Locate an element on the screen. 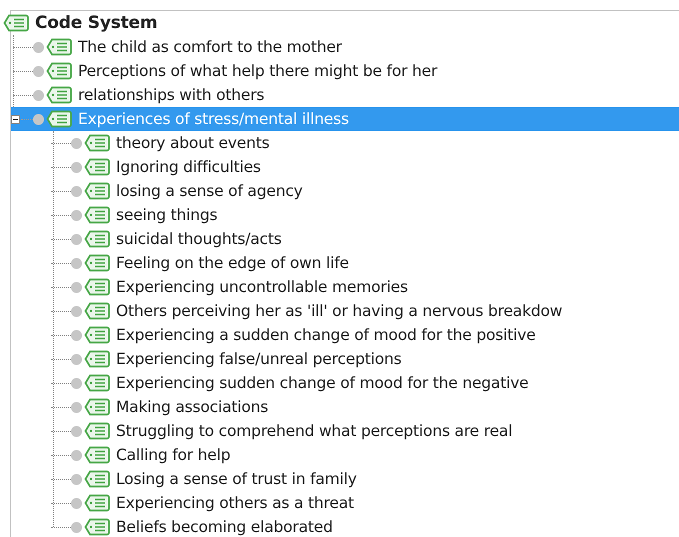 The height and width of the screenshot is (537, 679). code-label: Beliefs becoming elaborated is located at coordinates (224, 527).